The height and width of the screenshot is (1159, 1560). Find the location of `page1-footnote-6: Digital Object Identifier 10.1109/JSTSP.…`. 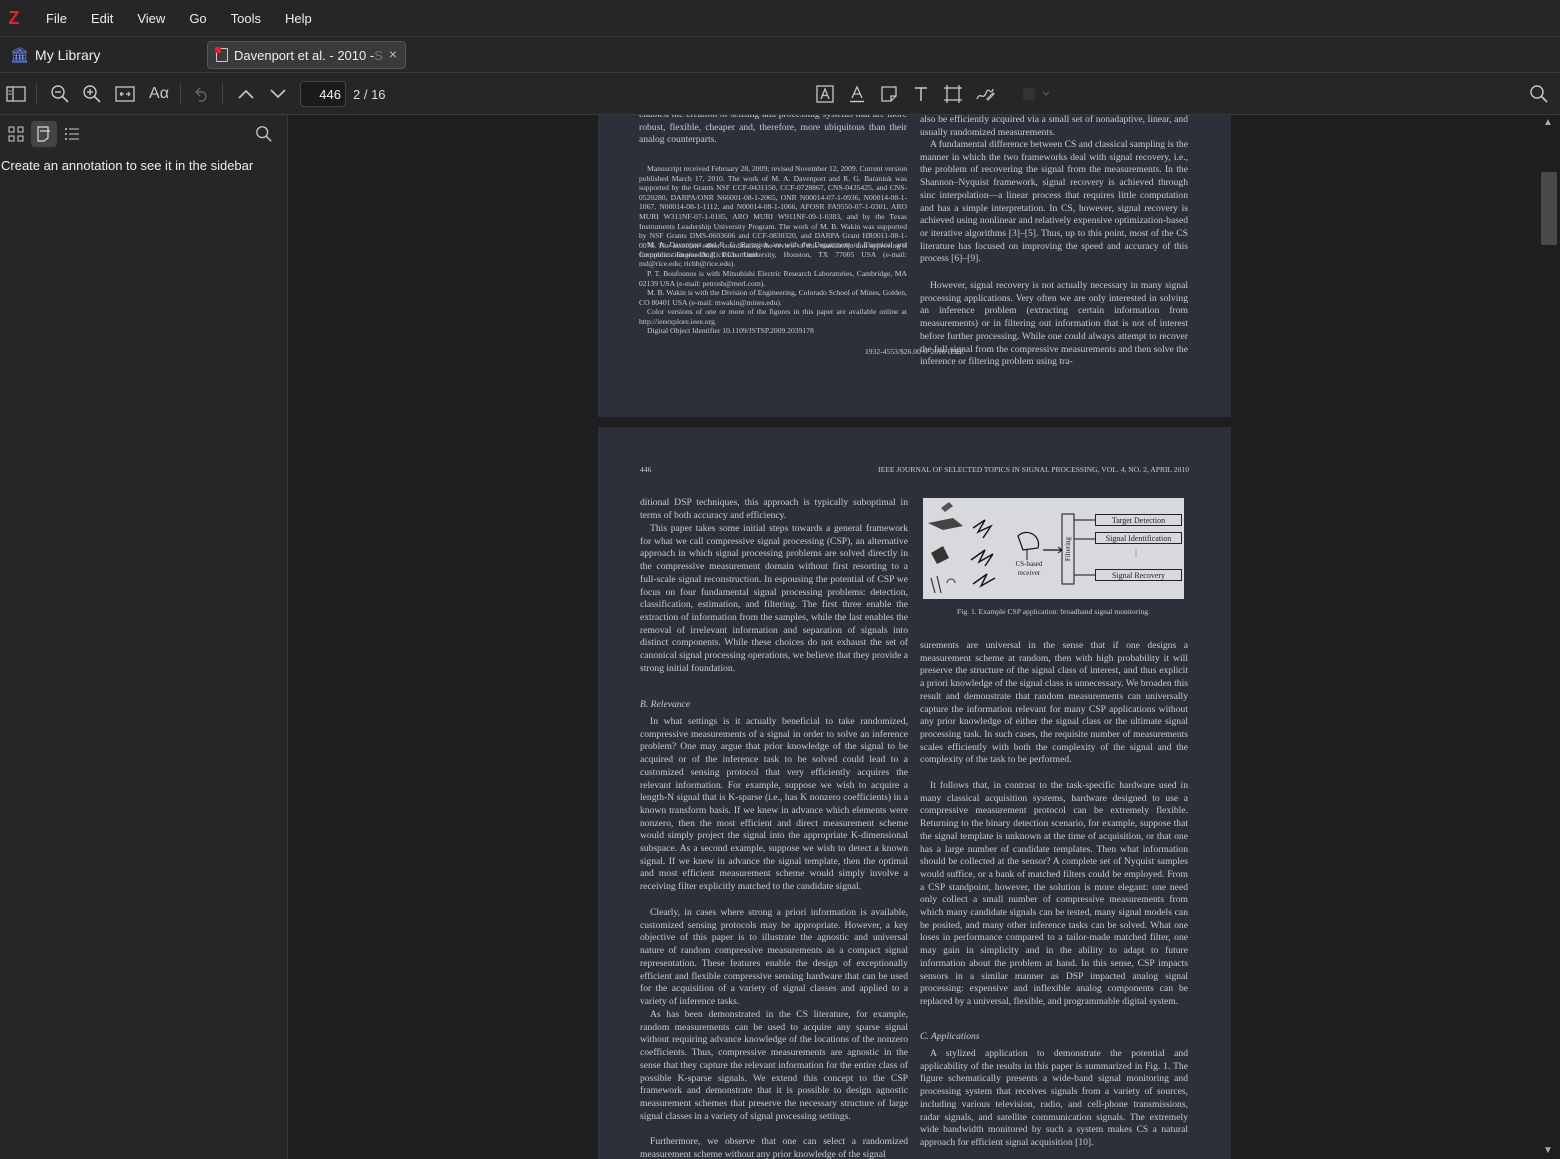

page1-footnote-6: Digital Object Identifier 10.1109/JSTSP.… is located at coordinates (730, 330).